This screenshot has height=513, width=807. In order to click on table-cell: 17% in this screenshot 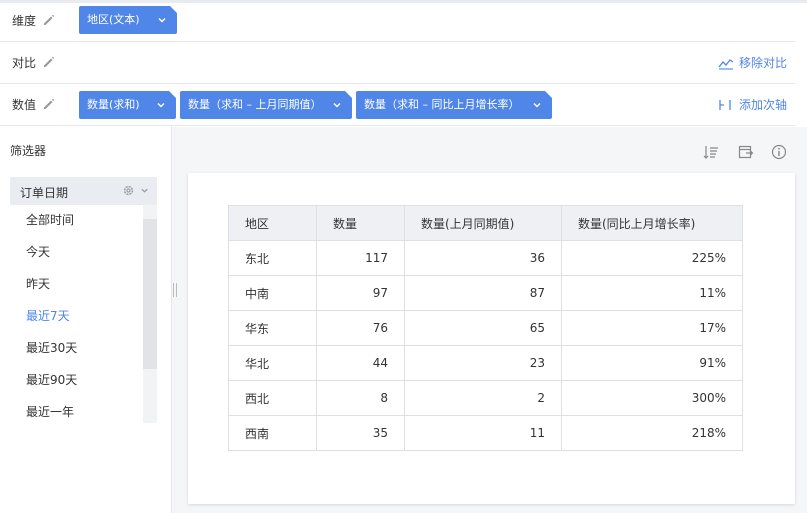, I will do `click(652, 328)`.